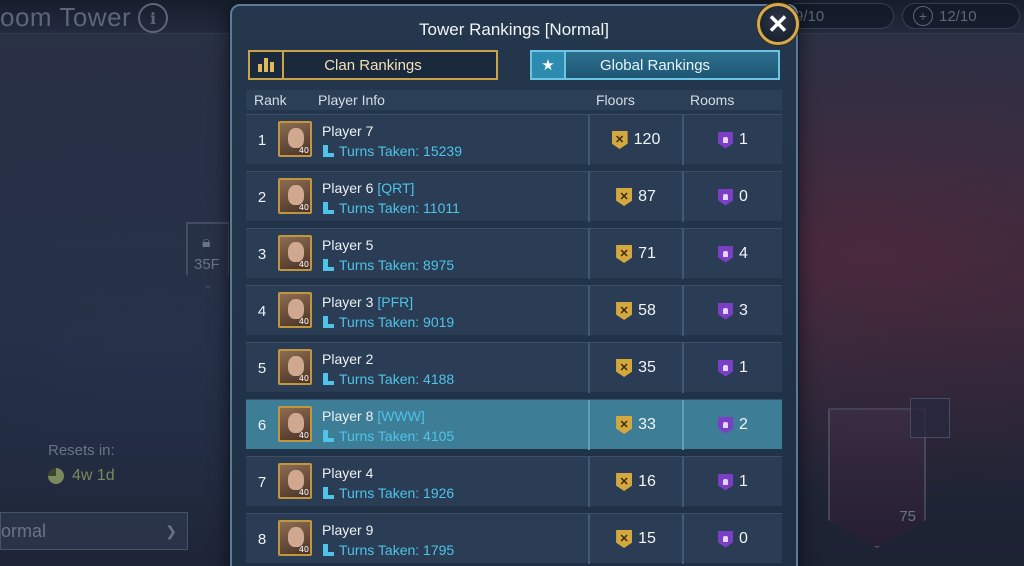 This screenshot has height=566, width=1024. Describe the element at coordinates (514, 100) in the screenshot. I see `rankings-table-header: Rank Player Info Floors Rooms` at that location.